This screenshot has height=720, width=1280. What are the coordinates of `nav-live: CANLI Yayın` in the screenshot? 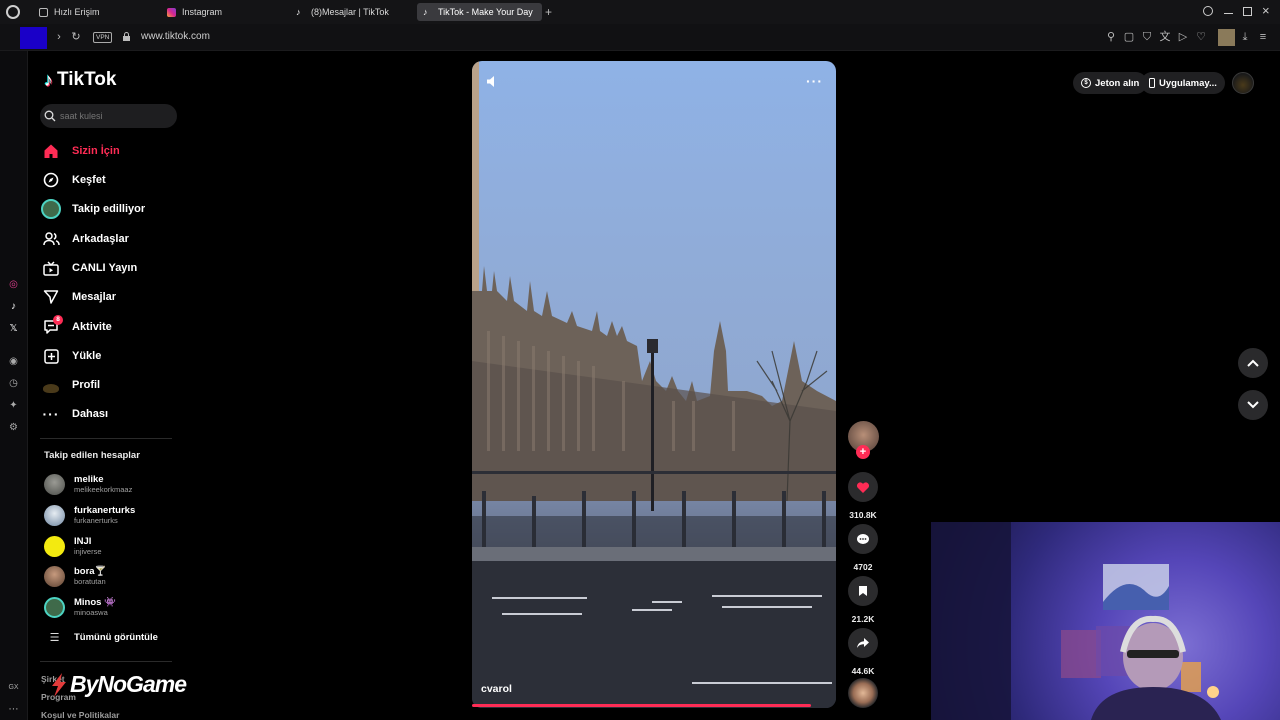 It's located at (110, 268).